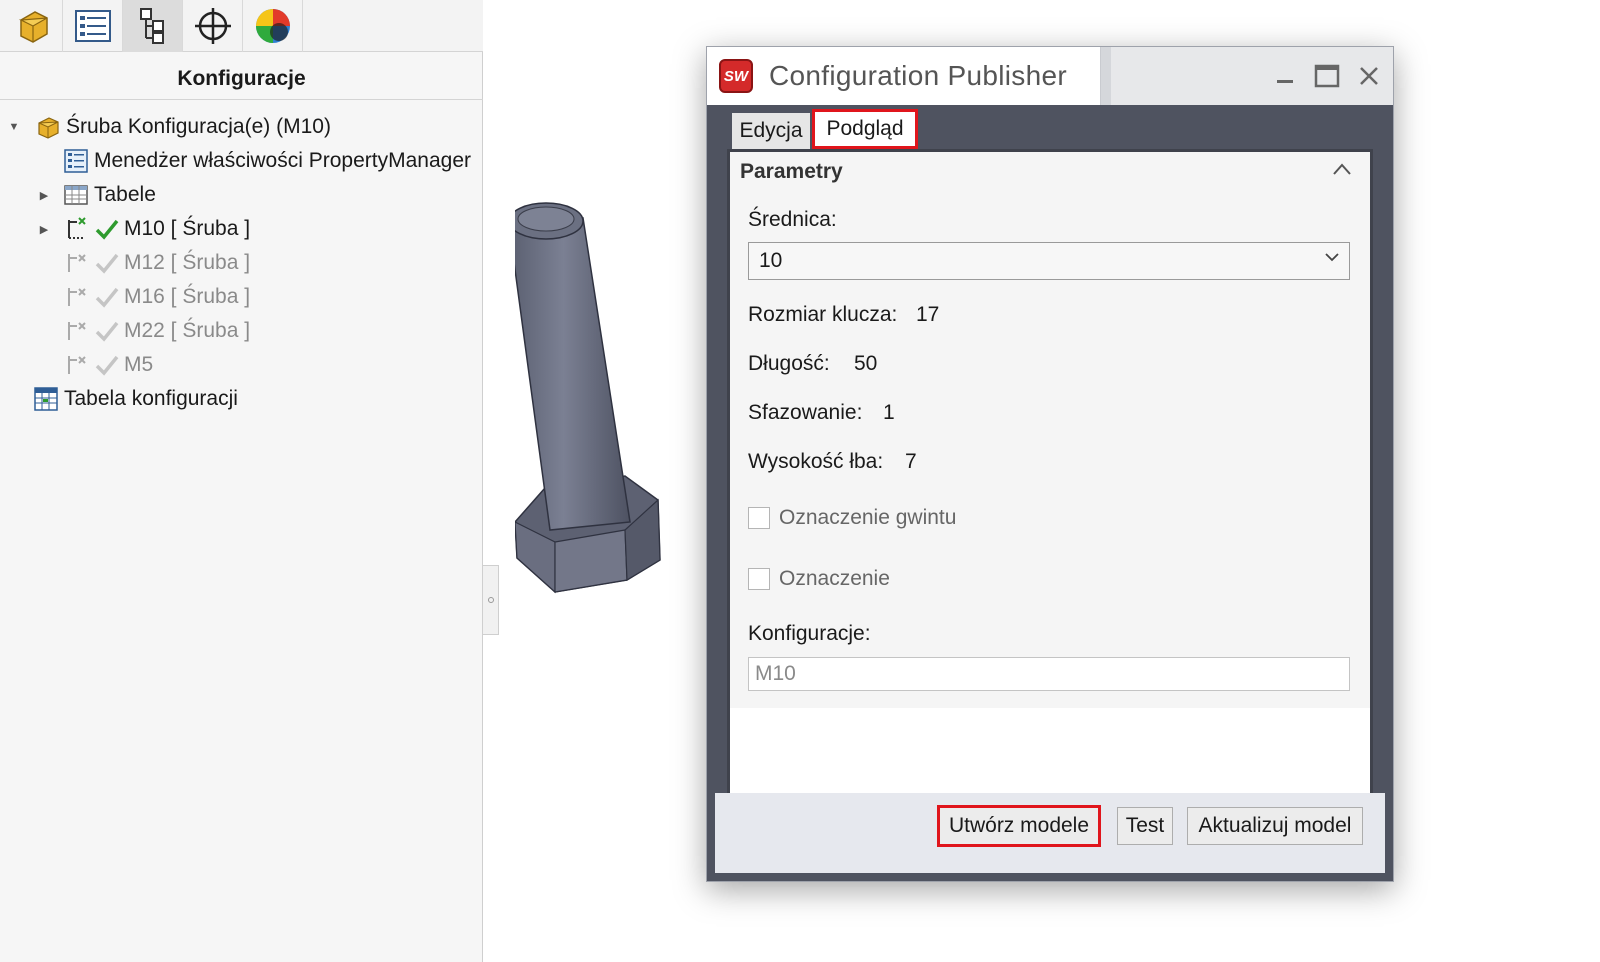 The height and width of the screenshot is (962, 1600). I want to click on display-manager-tab, so click(273, 26).